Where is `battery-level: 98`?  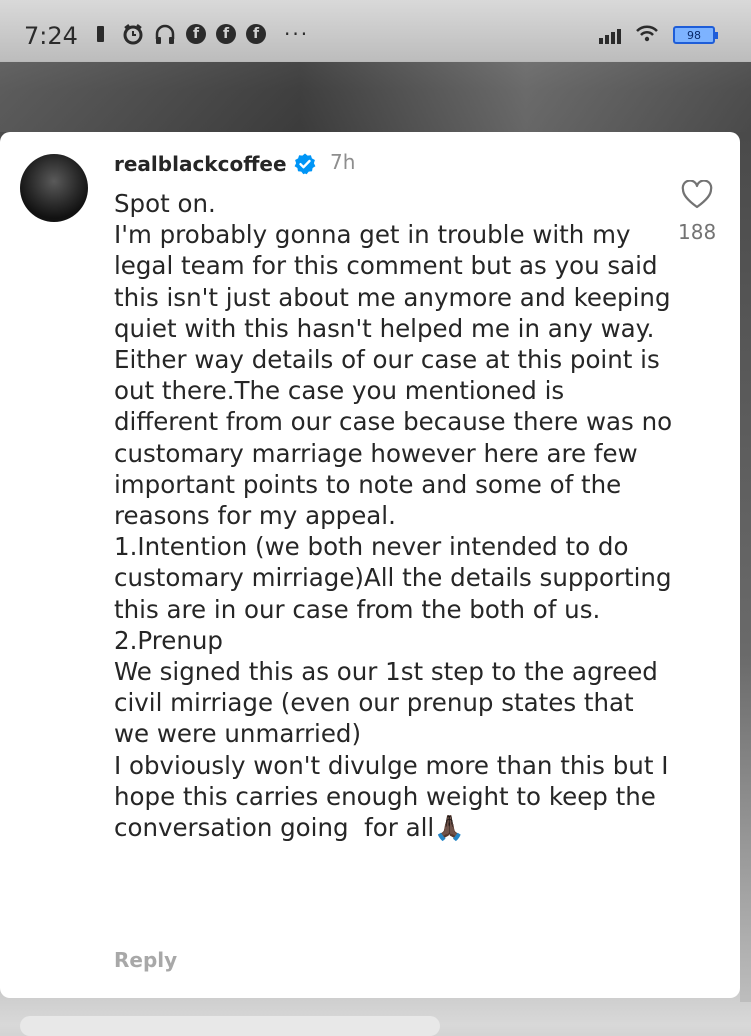
battery-level: 98 is located at coordinates (694, 35).